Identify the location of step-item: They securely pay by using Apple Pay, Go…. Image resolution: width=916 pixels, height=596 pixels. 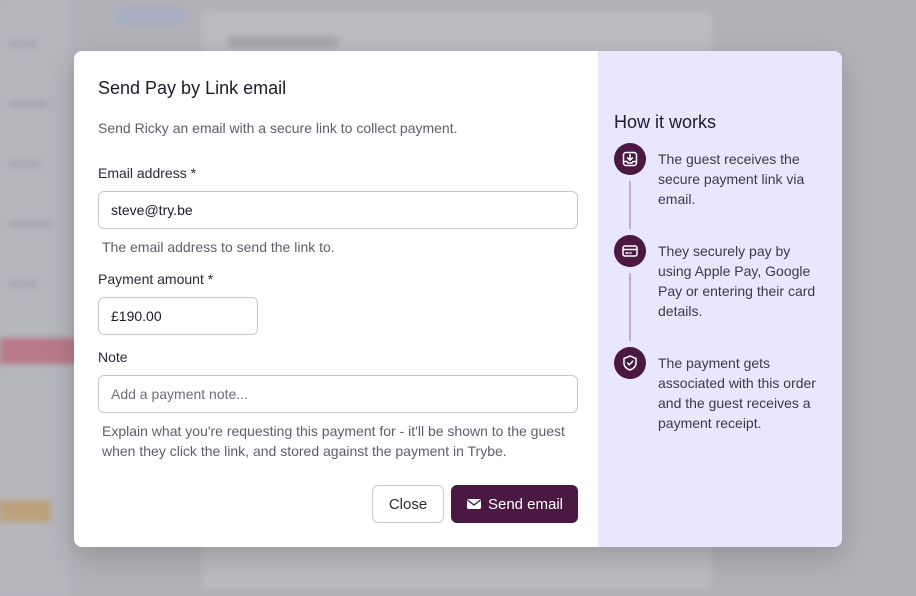
(720, 291).